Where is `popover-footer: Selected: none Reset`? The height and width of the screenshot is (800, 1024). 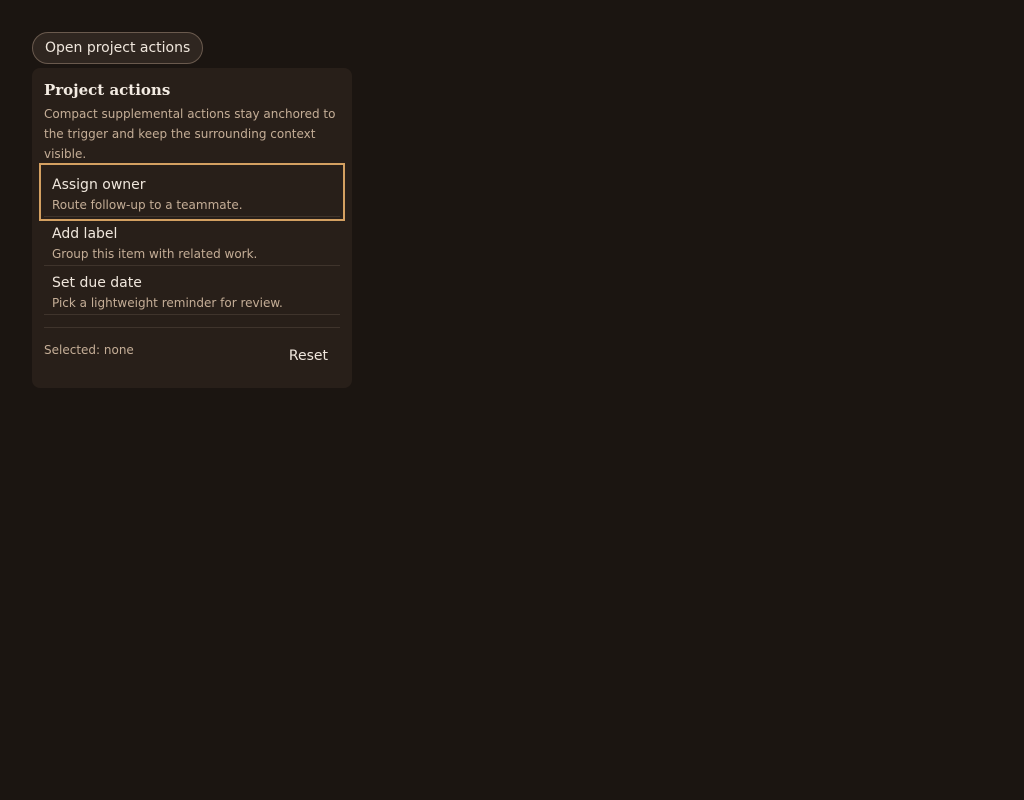 popover-footer: Selected: none Reset is located at coordinates (192, 352).